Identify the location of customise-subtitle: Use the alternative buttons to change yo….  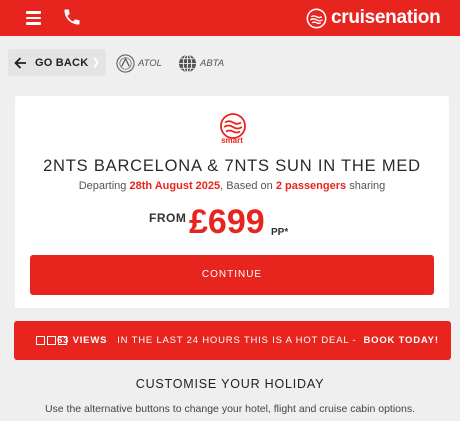
(230, 409).